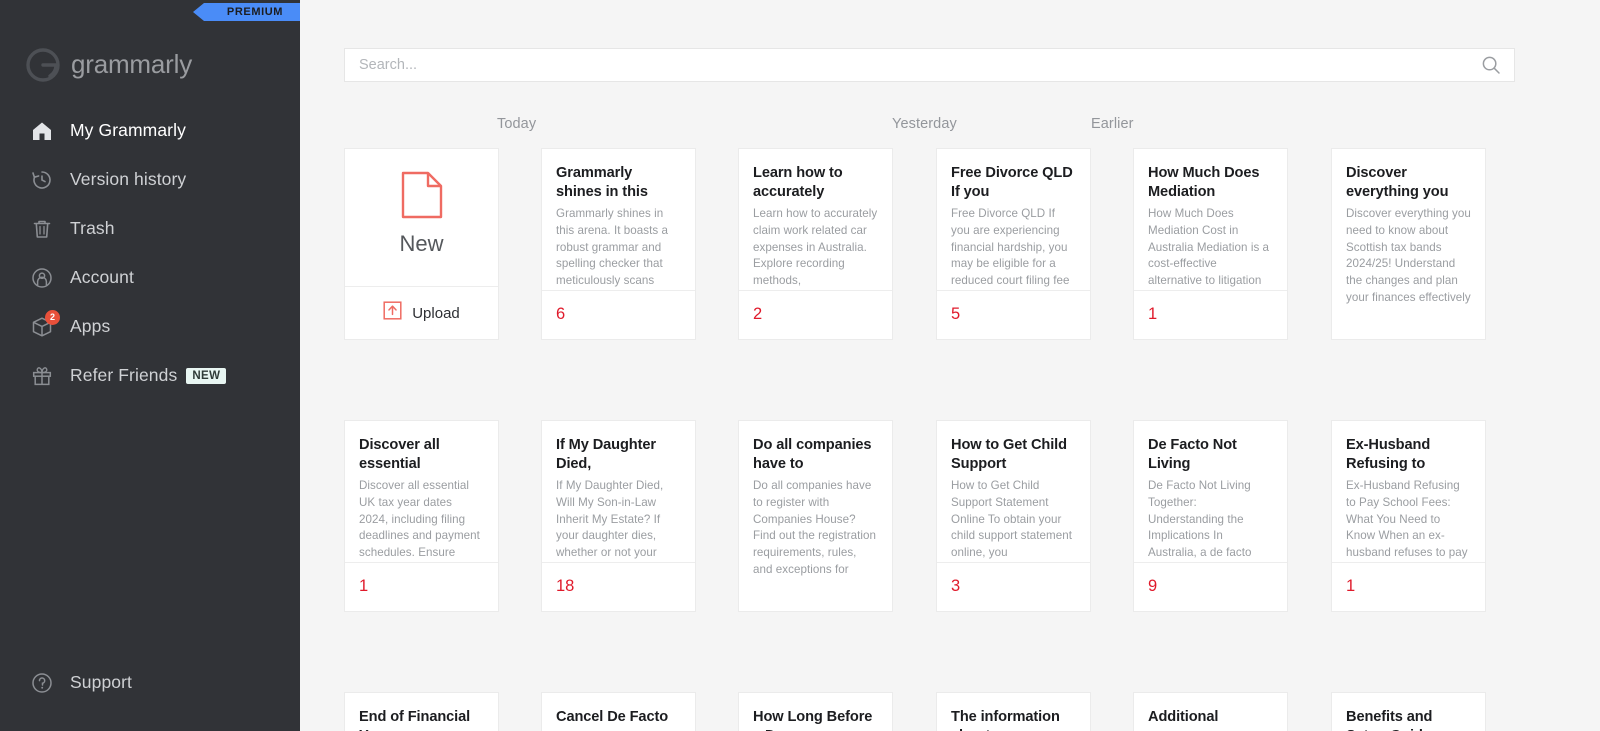 This screenshot has width=1600, height=731. Describe the element at coordinates (1153, 586) in the screenshot. I see `document-issue-count: 9` at that location.